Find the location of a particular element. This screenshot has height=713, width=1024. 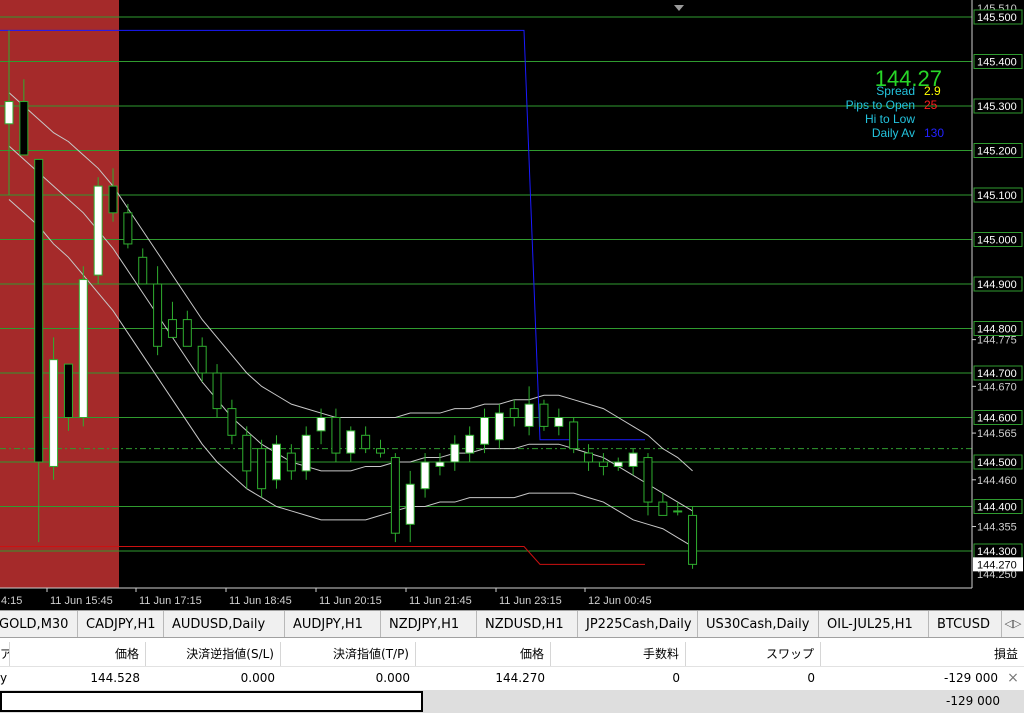

col-header-open-price: 価格 is located at coordinates (78, 654).